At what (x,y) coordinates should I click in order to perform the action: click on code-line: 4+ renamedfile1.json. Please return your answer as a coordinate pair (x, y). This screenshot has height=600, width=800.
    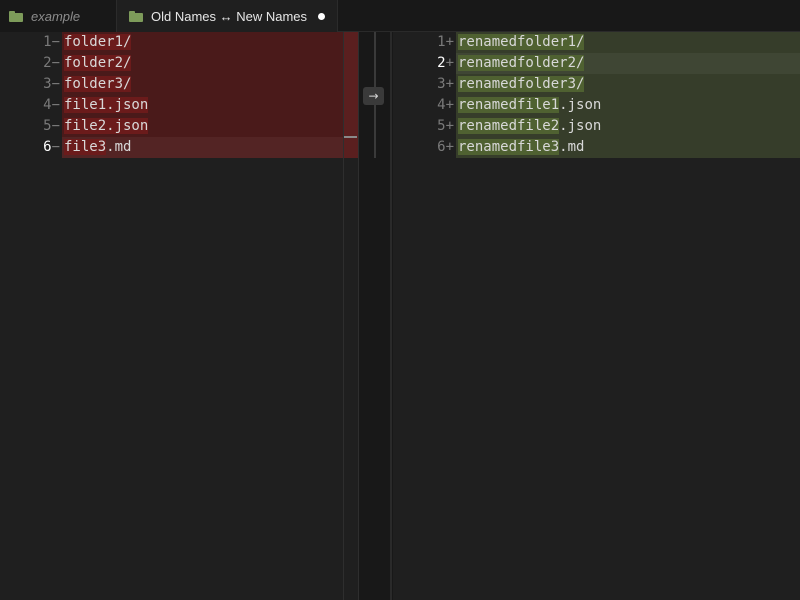
    Looking at the image, I should click on (596, 105).